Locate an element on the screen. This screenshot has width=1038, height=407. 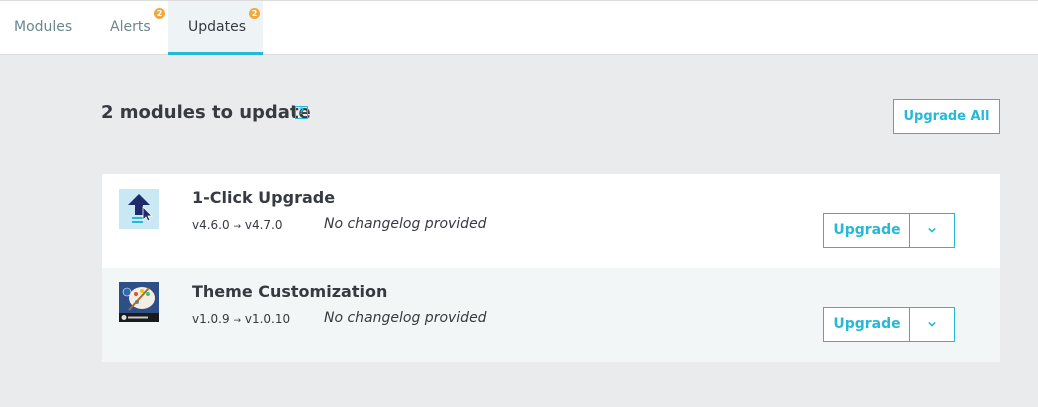
version-from: v4.6.0 is located at coordinates (211, 225).